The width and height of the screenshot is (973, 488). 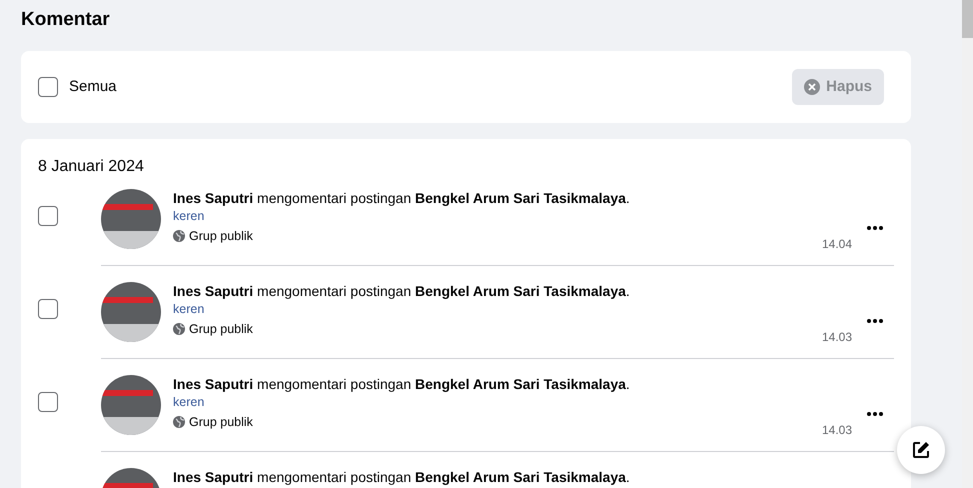 I want to click on close-icon, so click(x=812, y=87).